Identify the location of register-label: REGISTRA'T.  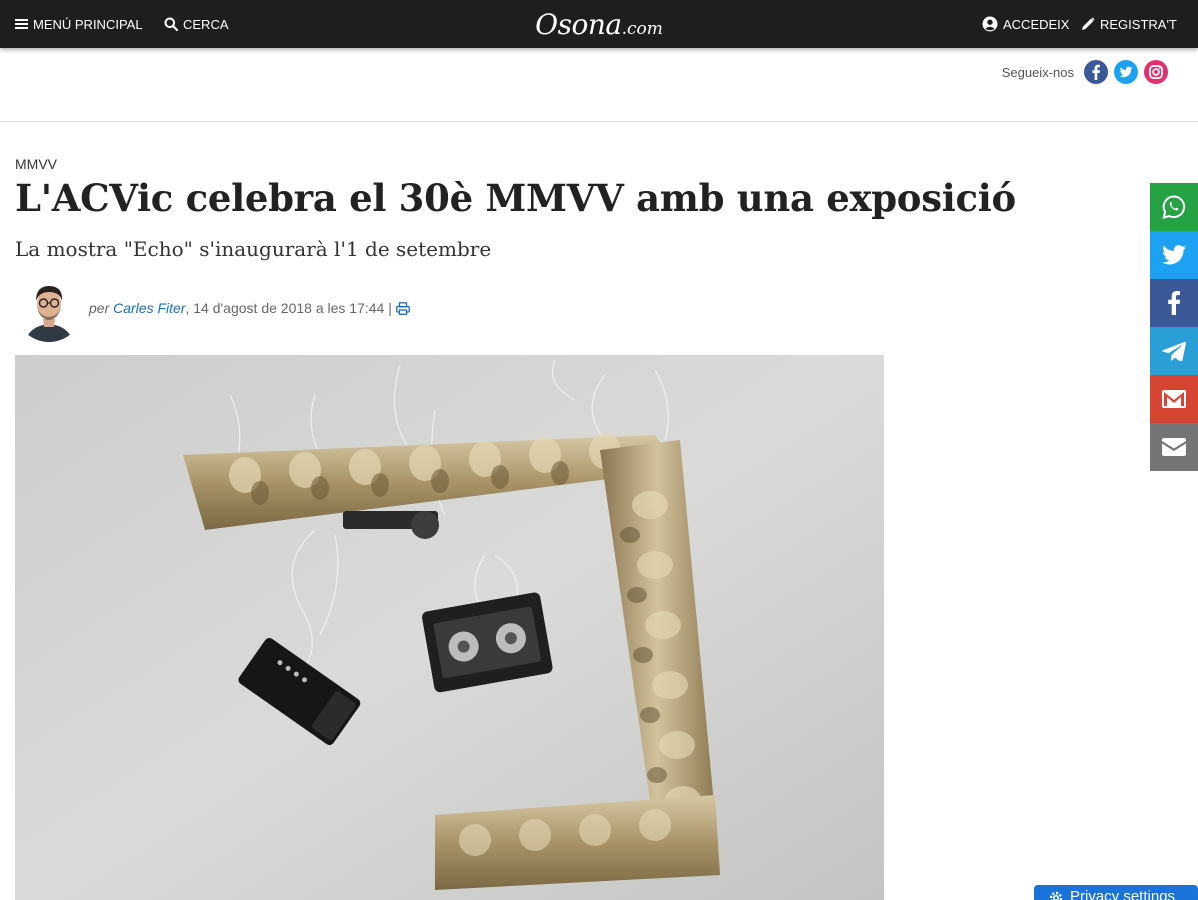
(1138, 24).